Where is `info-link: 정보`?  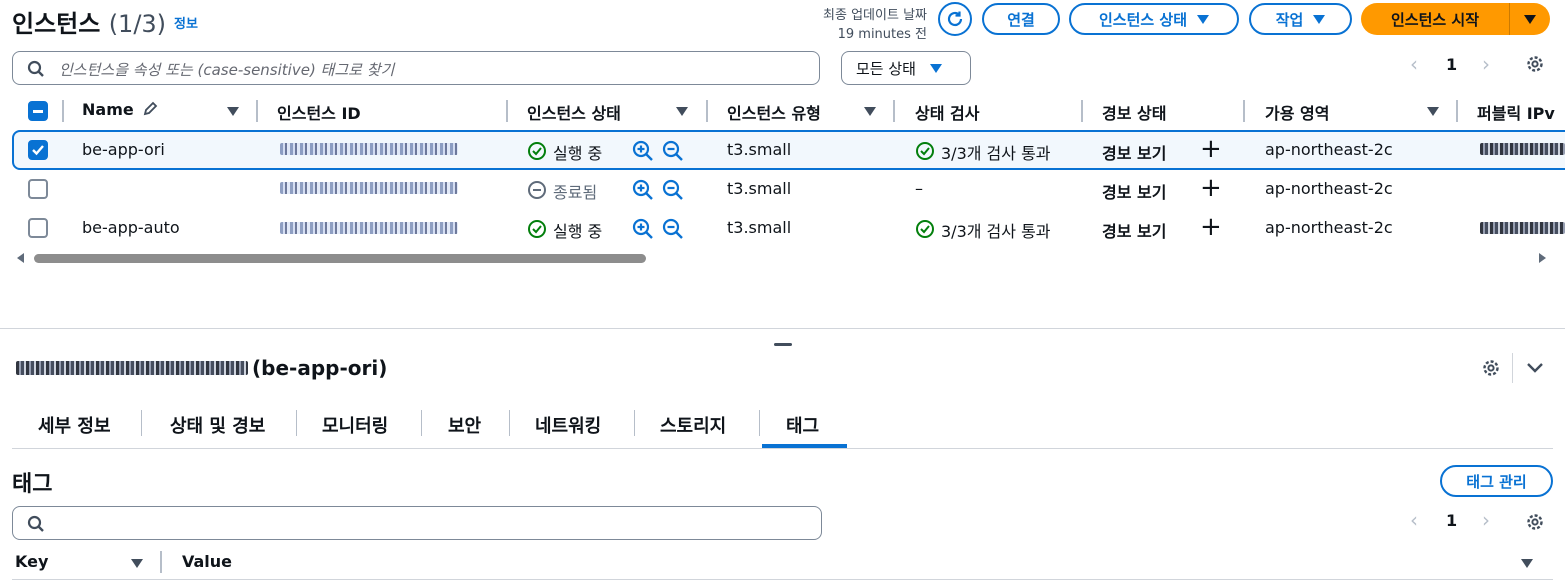
info-link: 정보 is located at coordinates (186, 22).